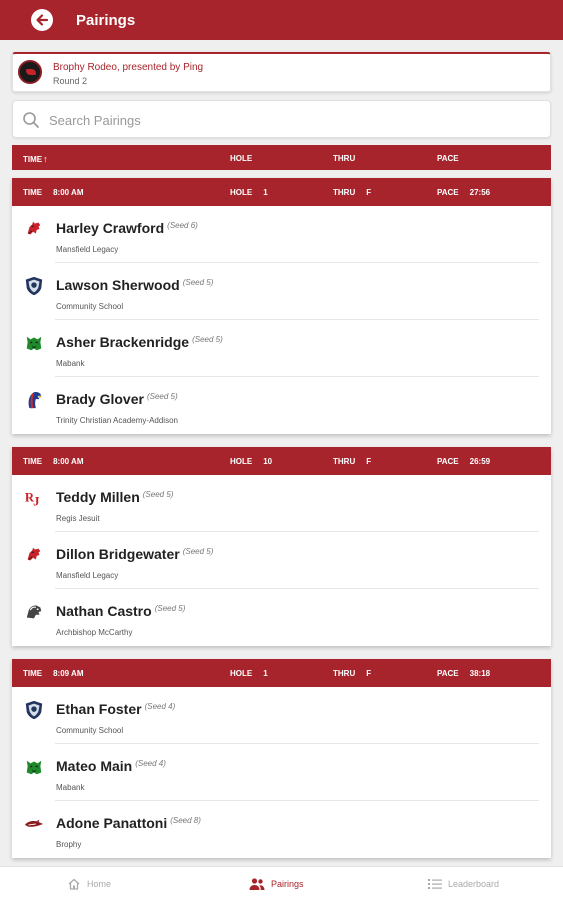 This screenshot has height=900, width=563. Describe the element at coordinates (281, 829) in the screenshot. I see `player-row: Adone Panattoni (Seed 8) Brophy` at that location.